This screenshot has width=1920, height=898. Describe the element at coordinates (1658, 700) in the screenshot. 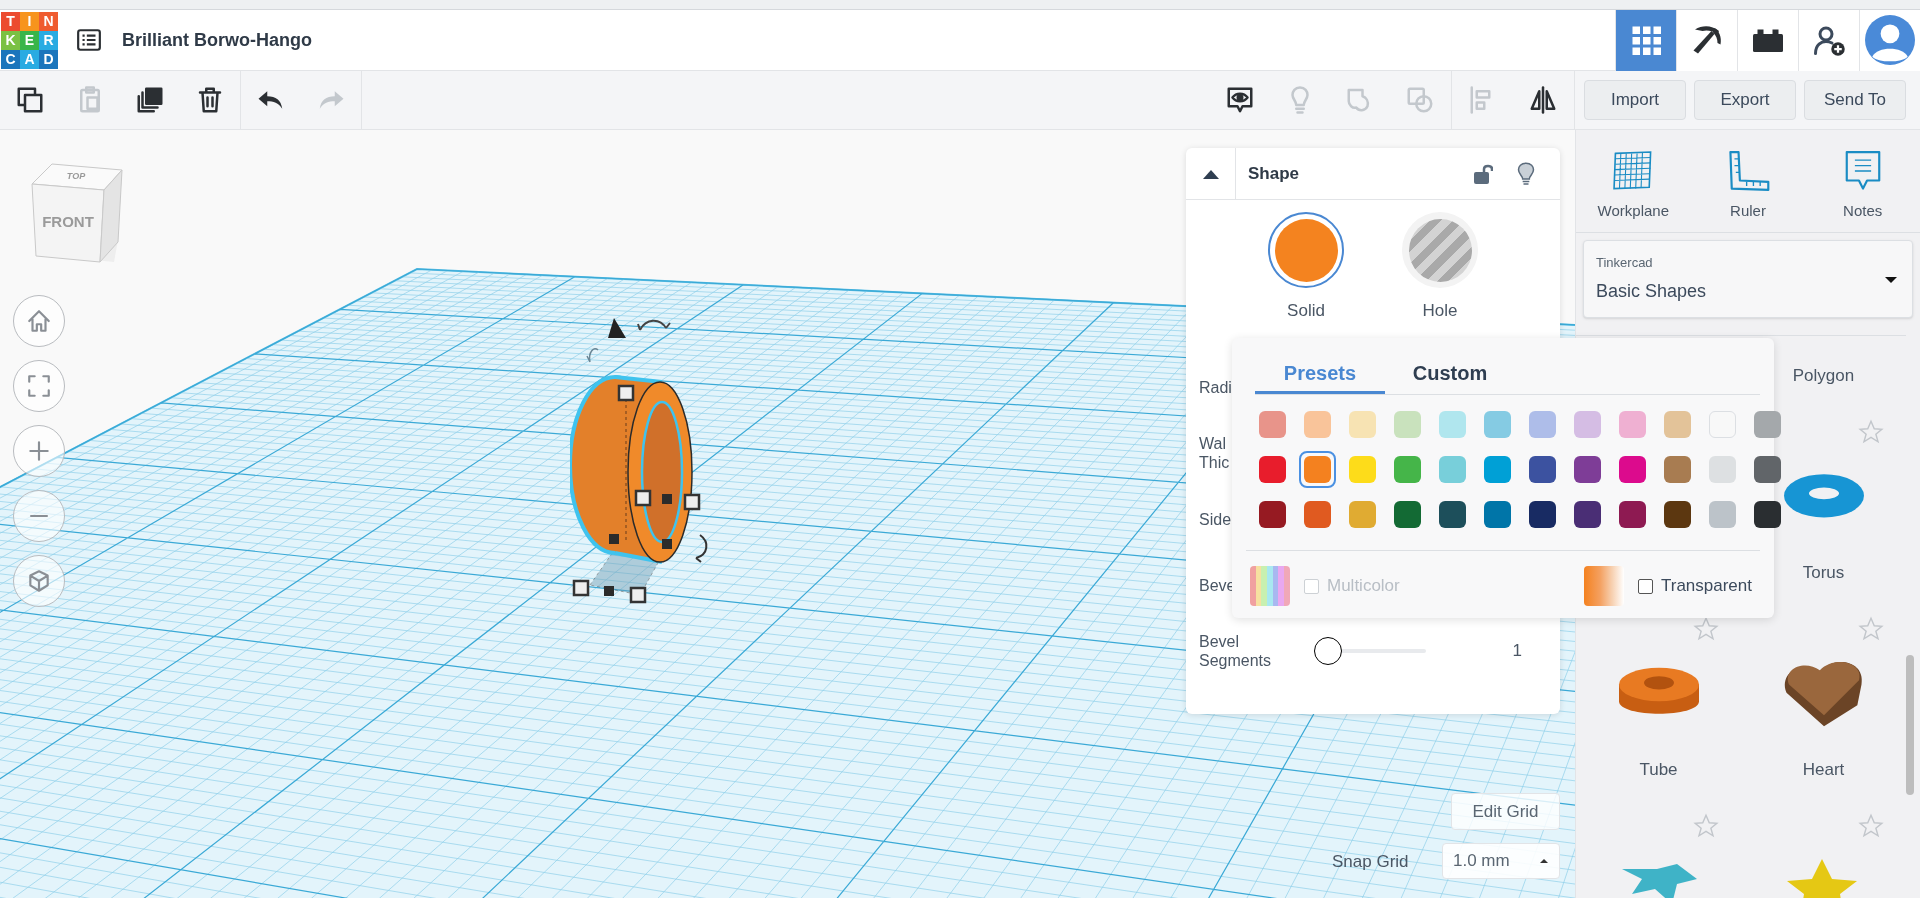

I see `shape-tile: Tube` at that location.